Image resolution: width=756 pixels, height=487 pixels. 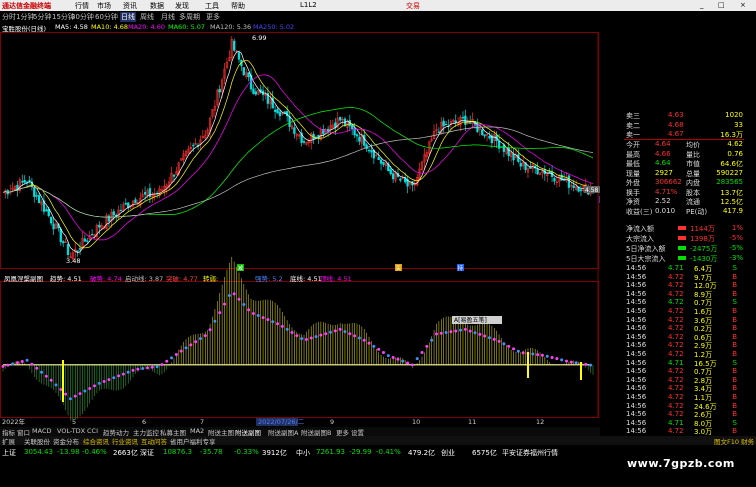 What do you see at coordinates (130, 6) in the screenshot?
I see `menu-item-news: 资讯` at bounding box center [130, 6].